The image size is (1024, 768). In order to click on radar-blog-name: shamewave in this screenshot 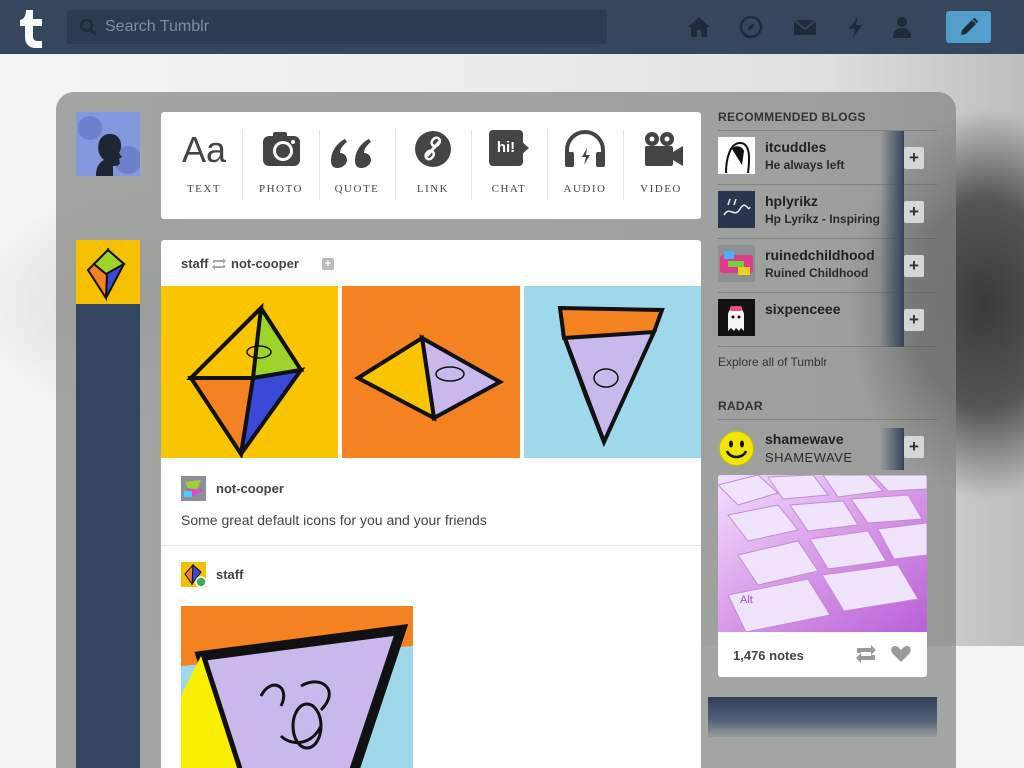, I will do `click(804, 439)`.